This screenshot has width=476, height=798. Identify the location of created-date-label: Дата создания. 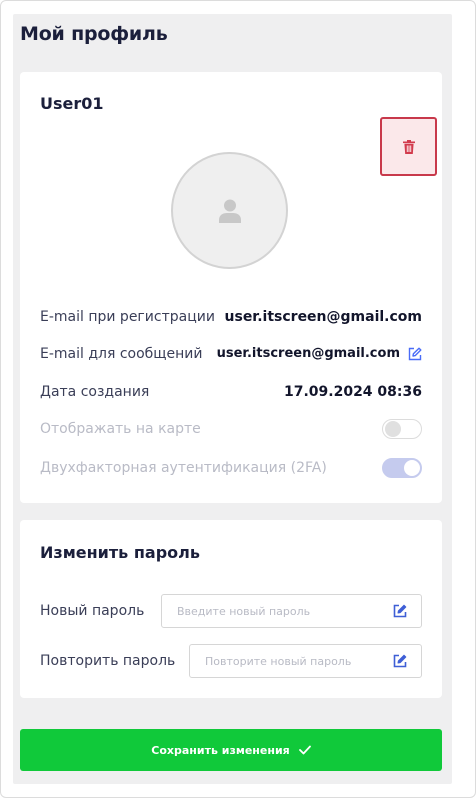
(95, 392).